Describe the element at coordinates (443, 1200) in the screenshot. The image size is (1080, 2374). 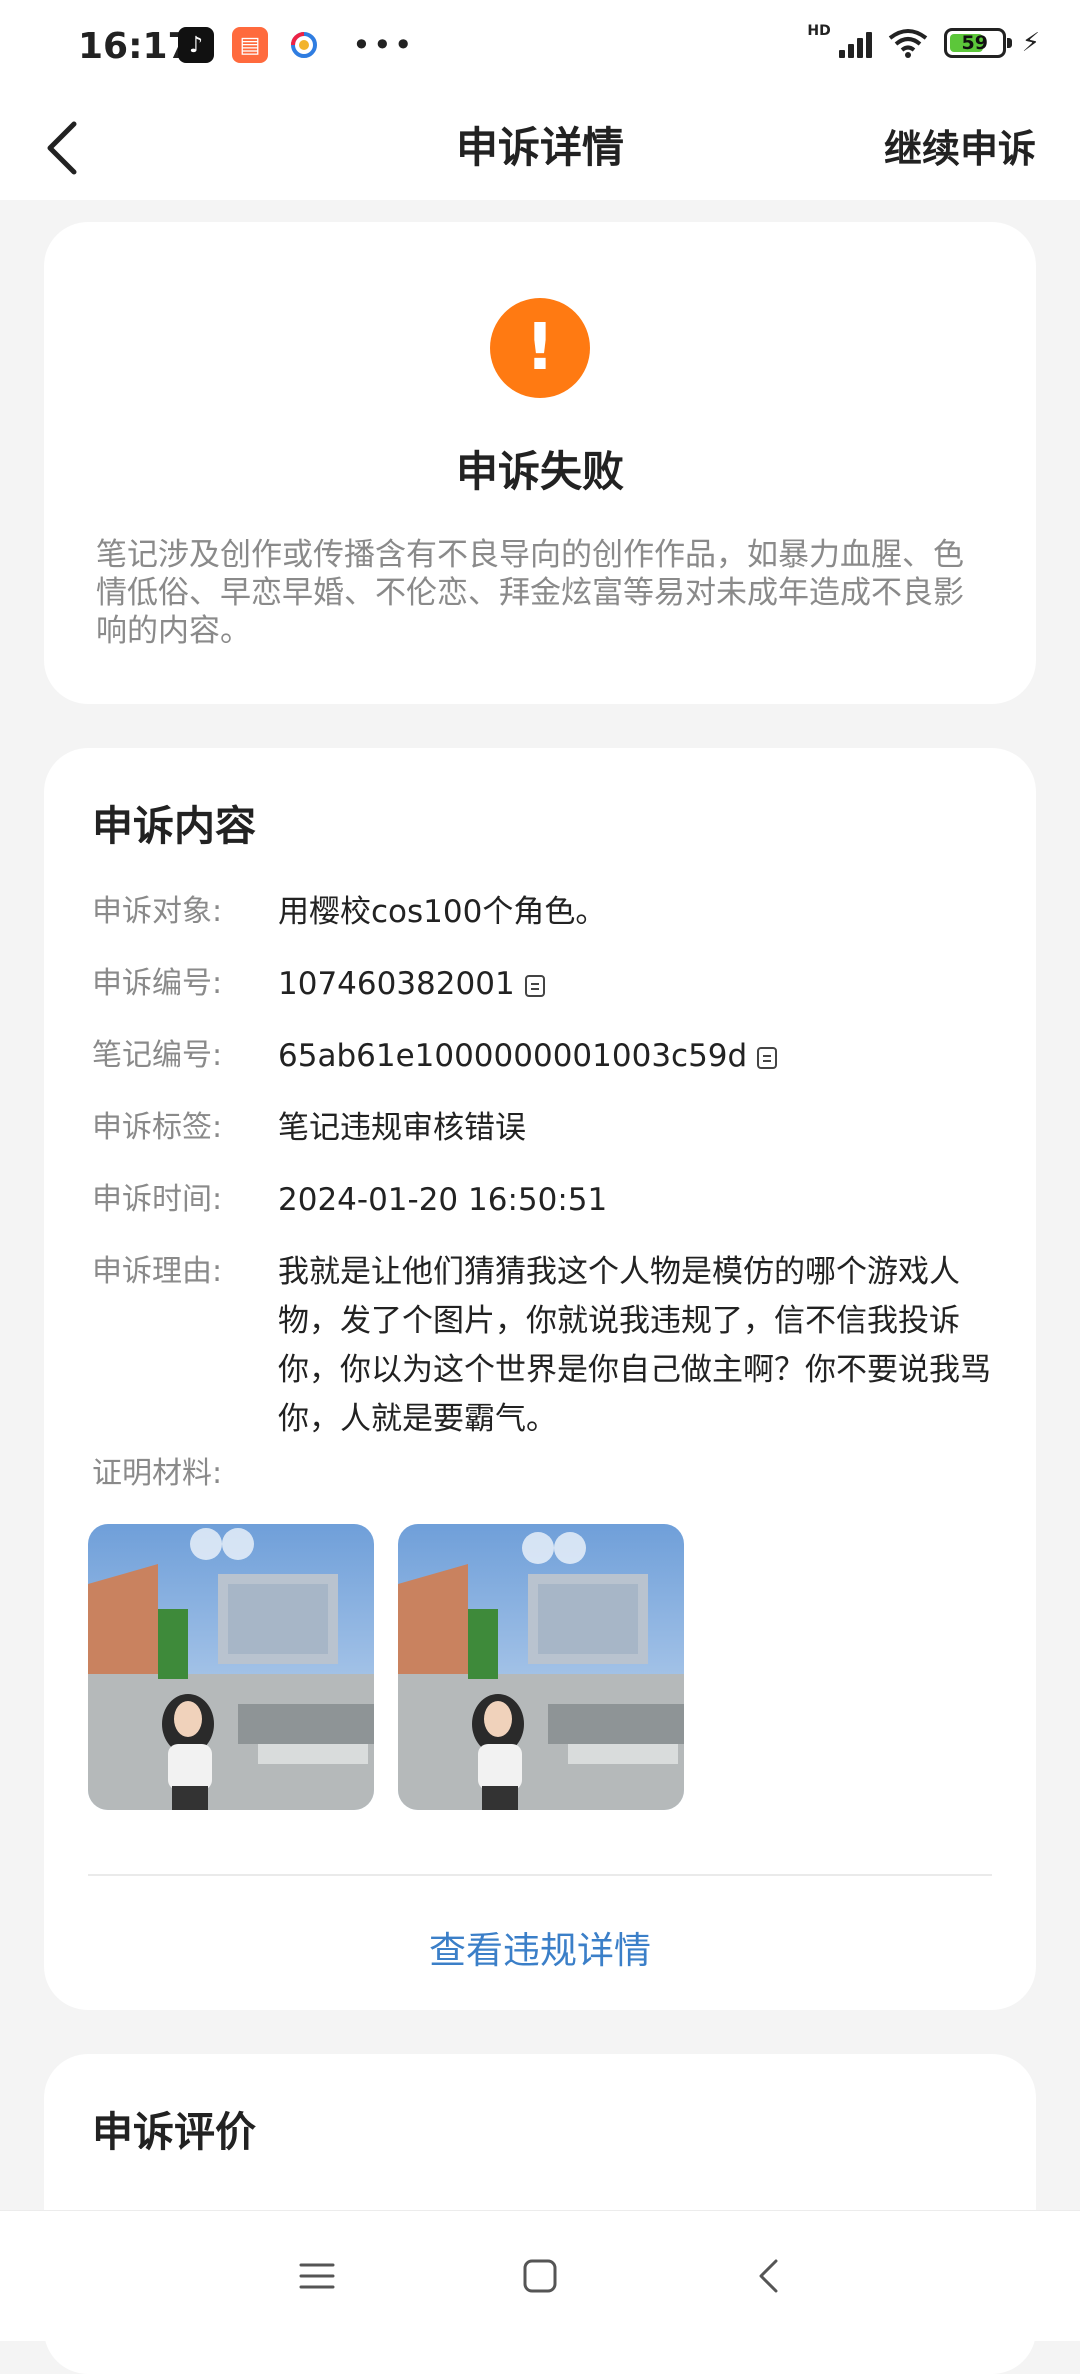
I see `row-value: 2024-01-20 16:50:51` at that location.